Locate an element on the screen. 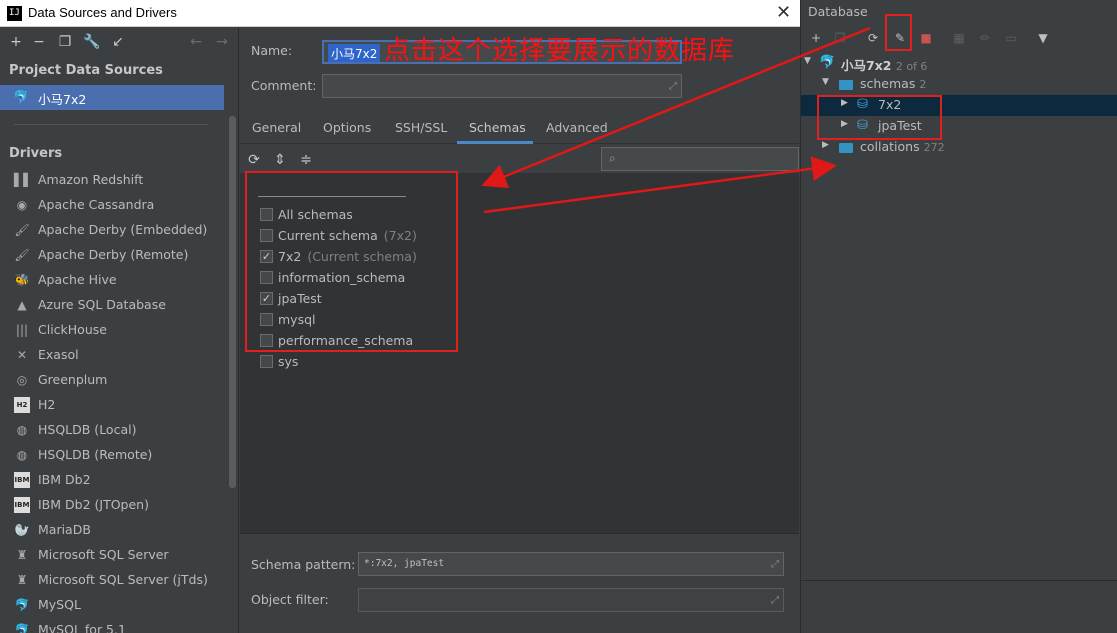 The height and width of the screenshot is (633, 1117). mariadb-icon: 🦭 is located at coordinates (22, 530).